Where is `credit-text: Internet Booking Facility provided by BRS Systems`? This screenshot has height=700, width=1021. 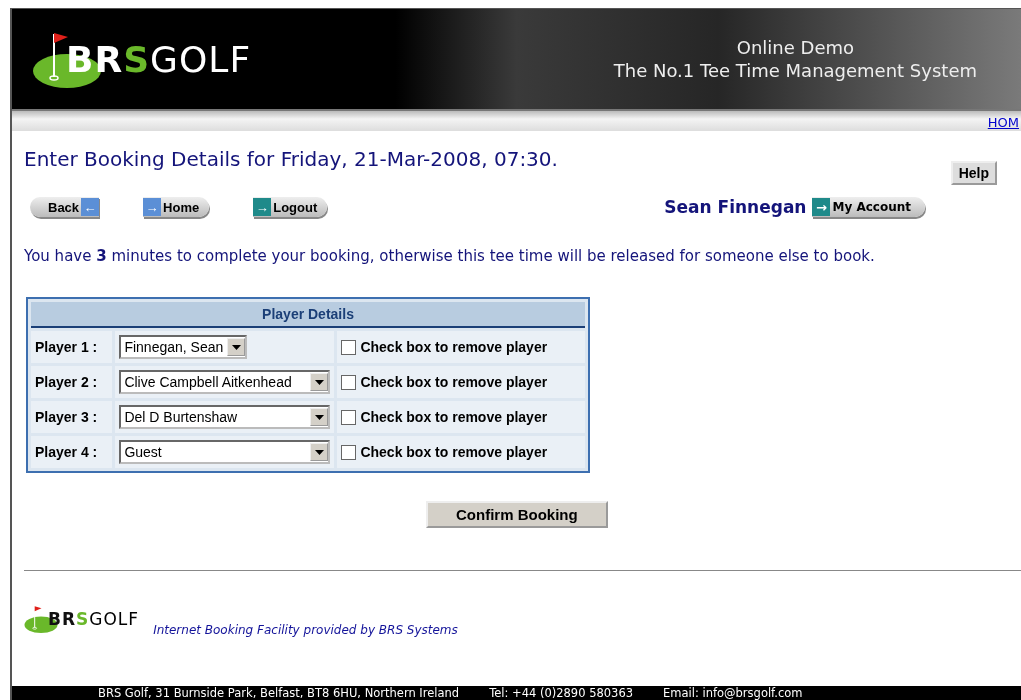 credit-text: Internet Booking Facility provided by BRS Systems is located at coordinates (305, 630).